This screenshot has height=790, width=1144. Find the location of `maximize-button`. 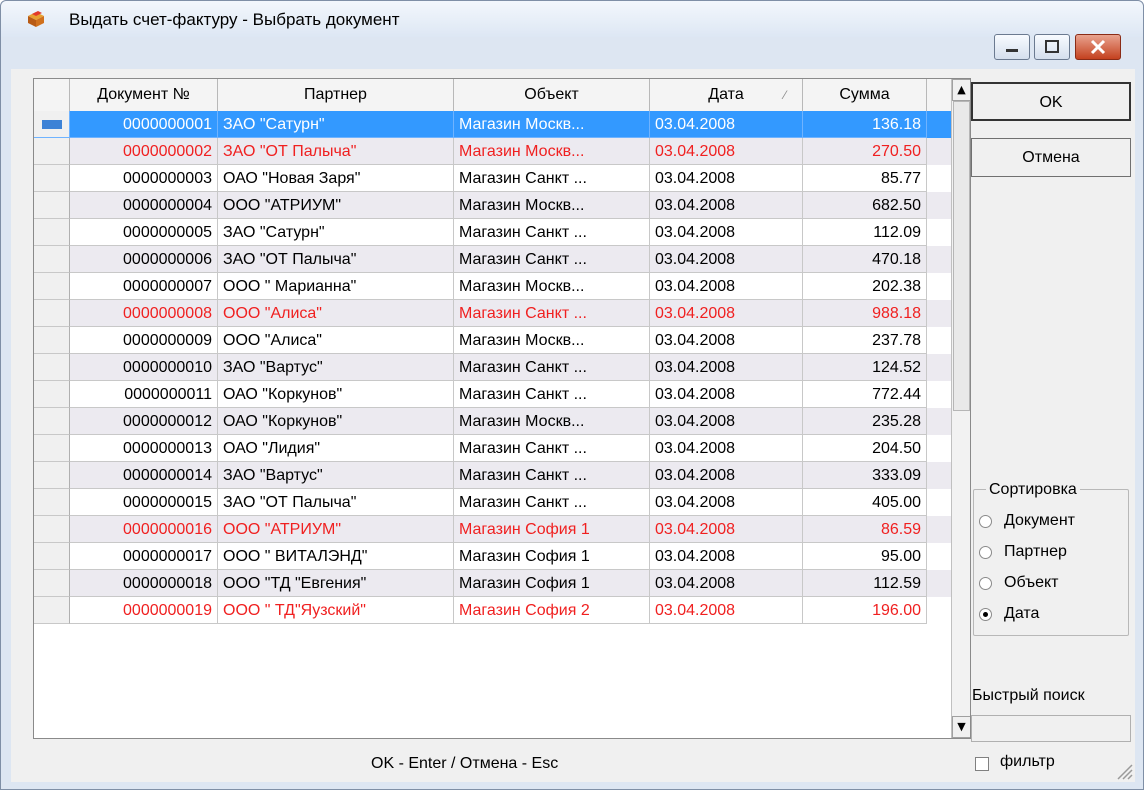

maximize-button is located at coordinates (1052, 47).